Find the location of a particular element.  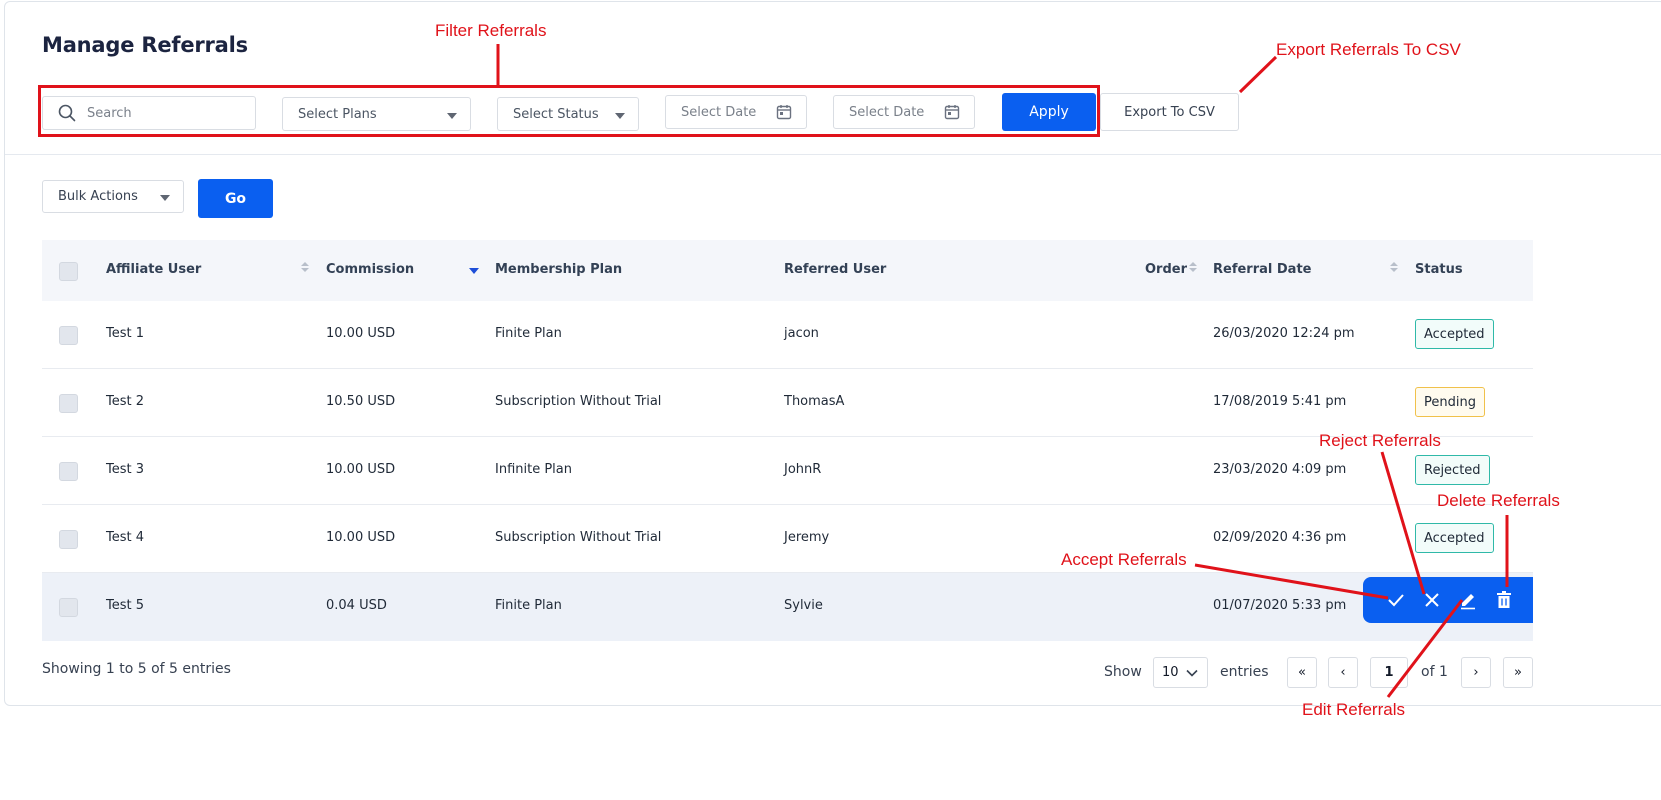

referred-user-cell: Jeremy is located at coordinates (807, 537).